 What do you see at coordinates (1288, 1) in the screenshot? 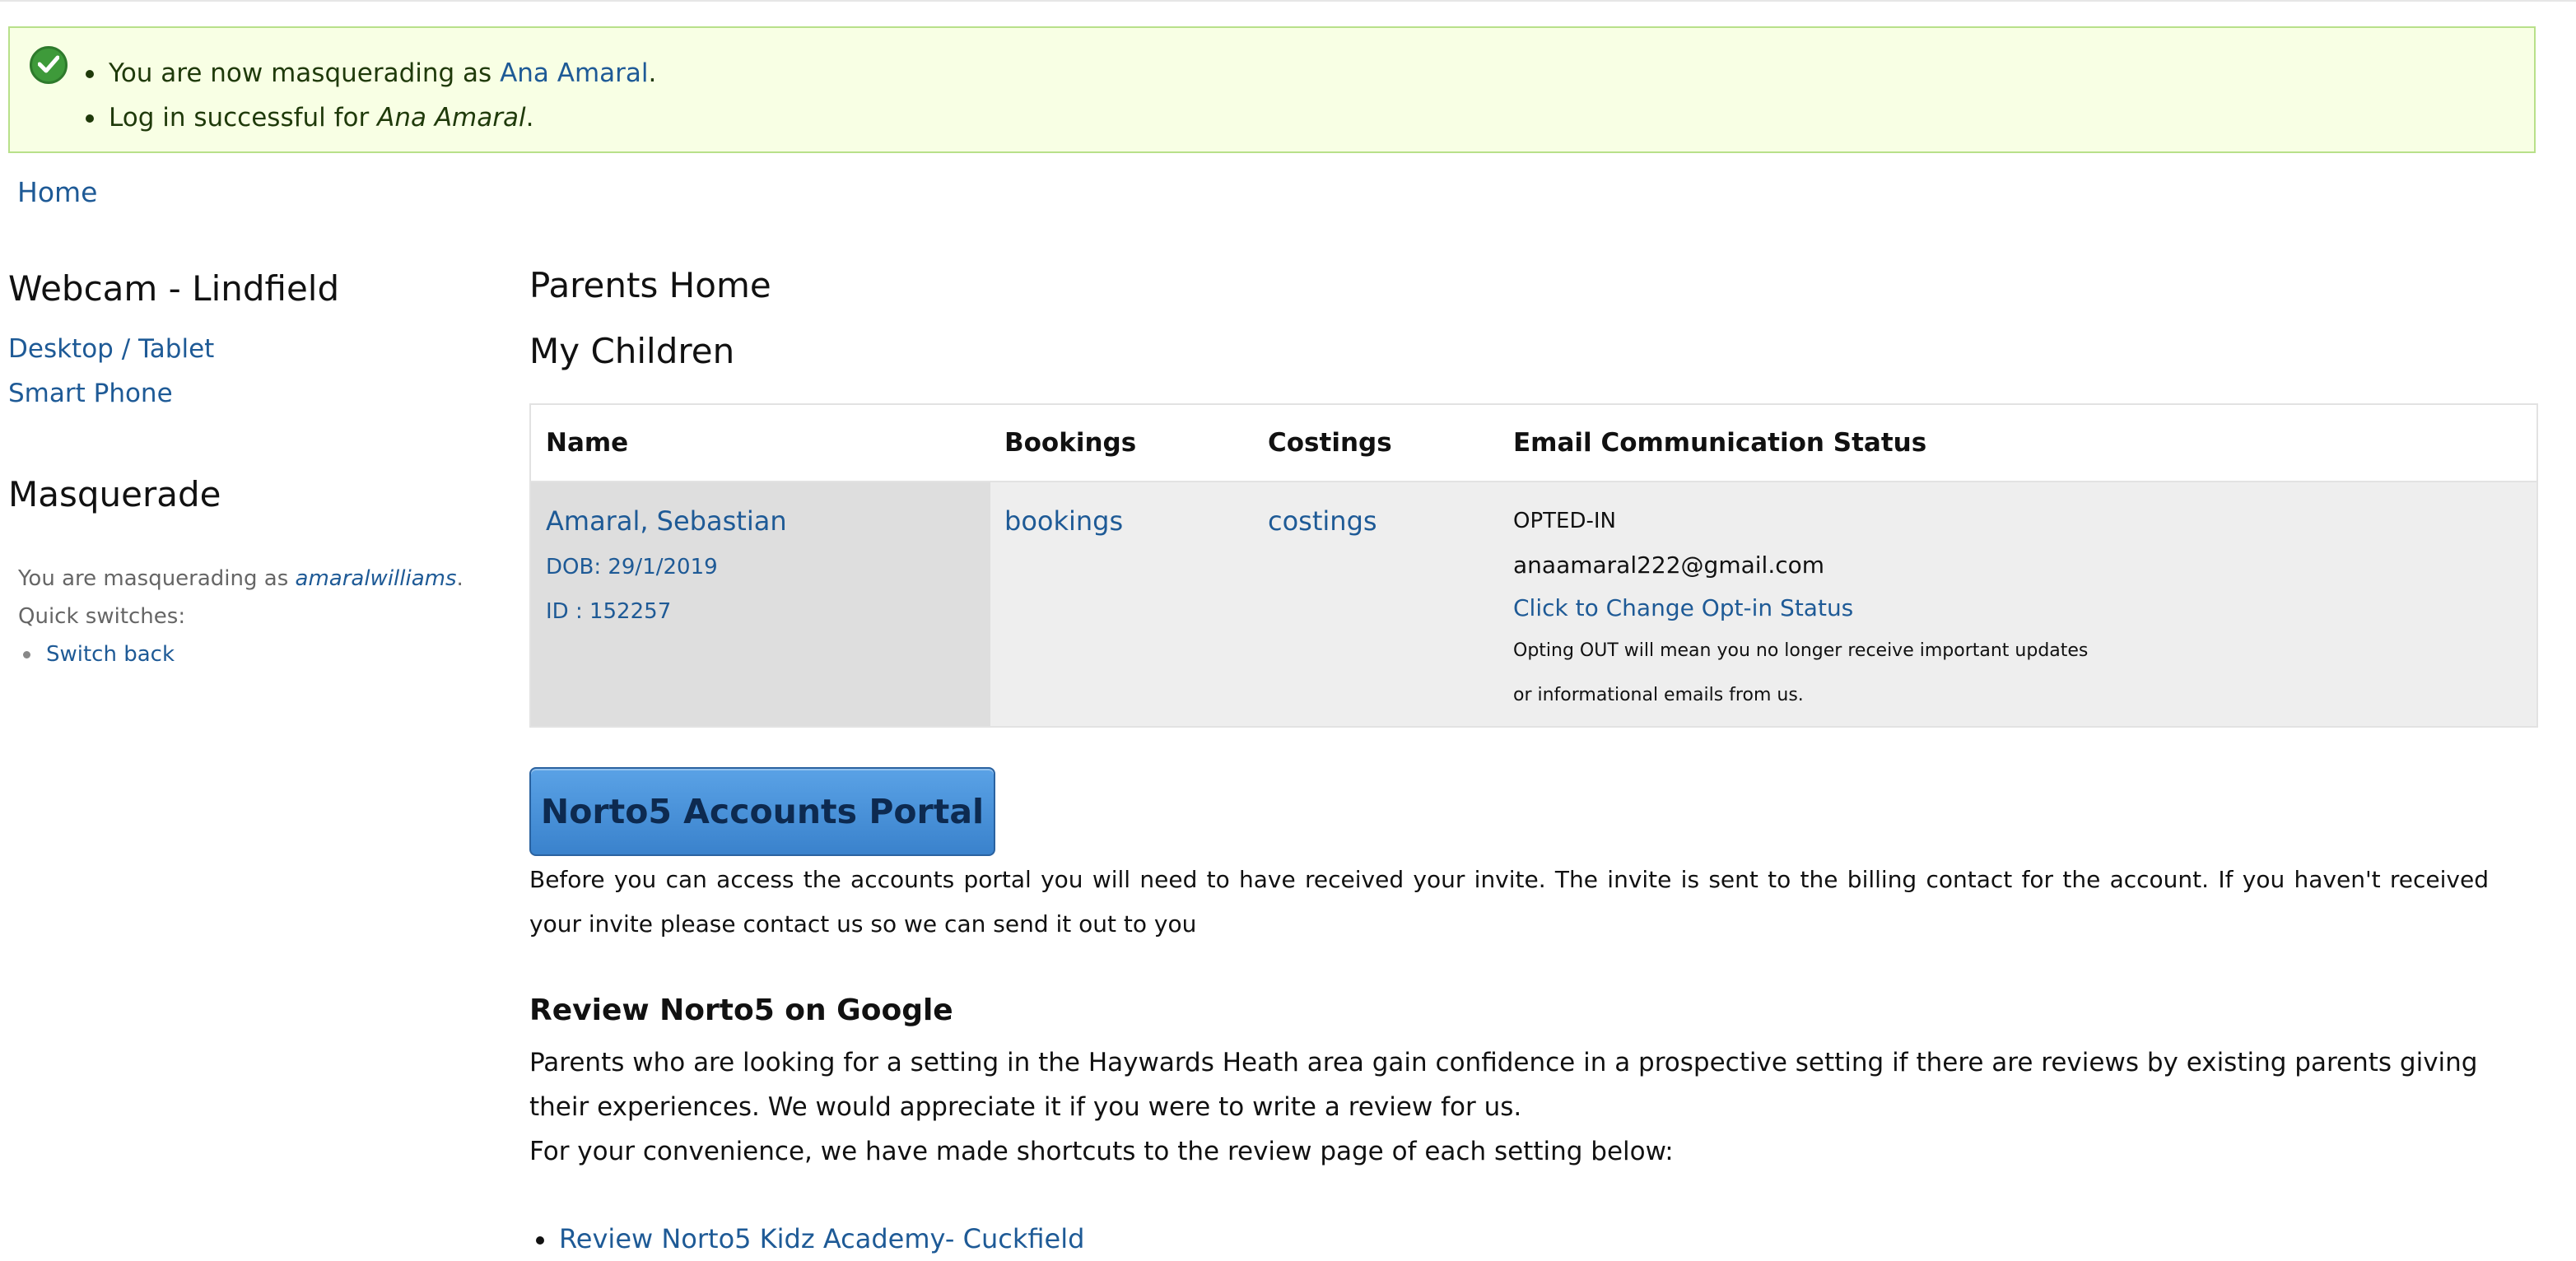
I see `top-divider` at bounding box center [1288, 1].